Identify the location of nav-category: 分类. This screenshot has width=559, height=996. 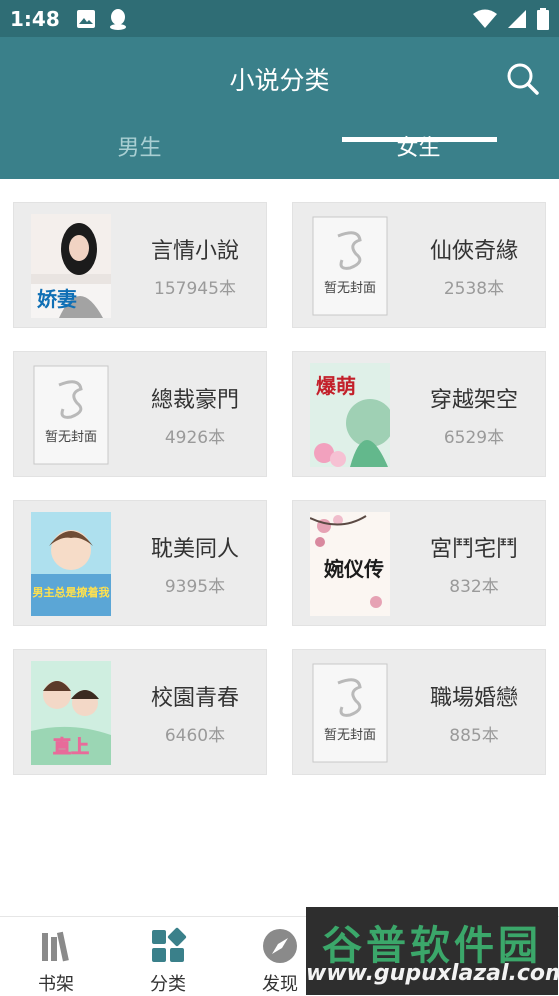
(168, 956).